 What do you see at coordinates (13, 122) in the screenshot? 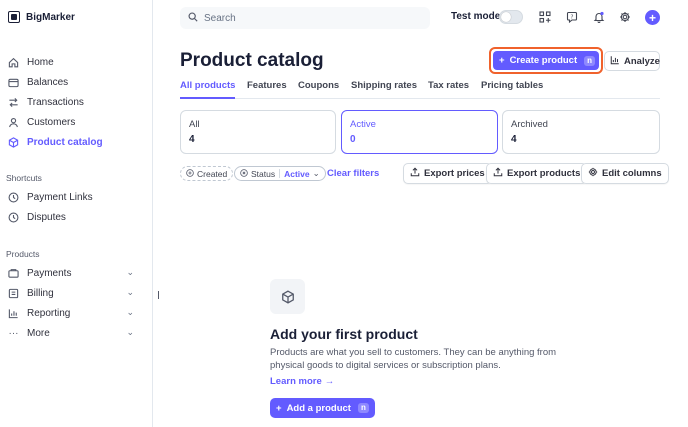
I see `customers-icon` at bounding box center [13, 122].